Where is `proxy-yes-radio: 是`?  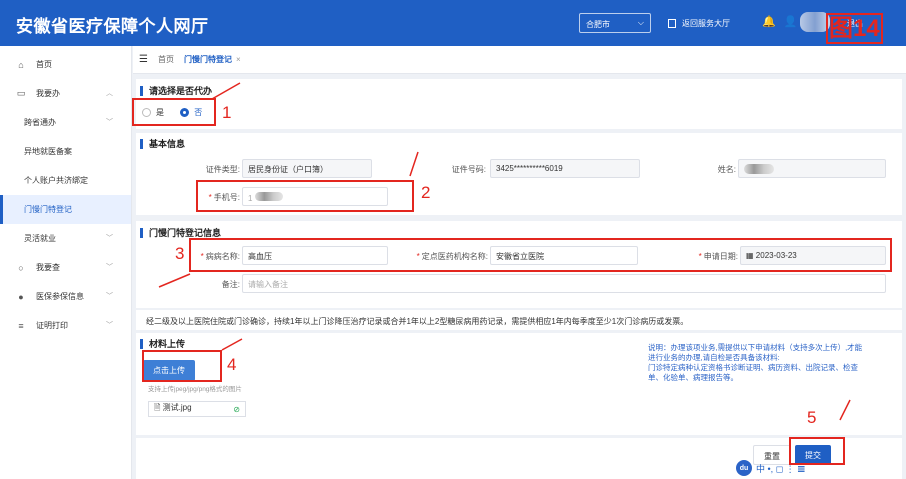
proxy-yes-radio: 是 is located at coordinates (153, 112).